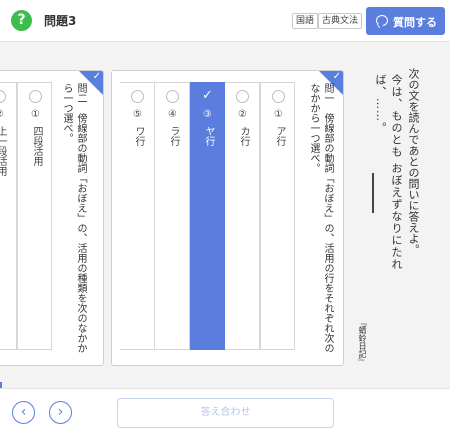  What do you see at coordinates (340, 21) in the screenshot?
I see `tag-koten-bunpo: 古典文法` at bounding box center [340, 21].